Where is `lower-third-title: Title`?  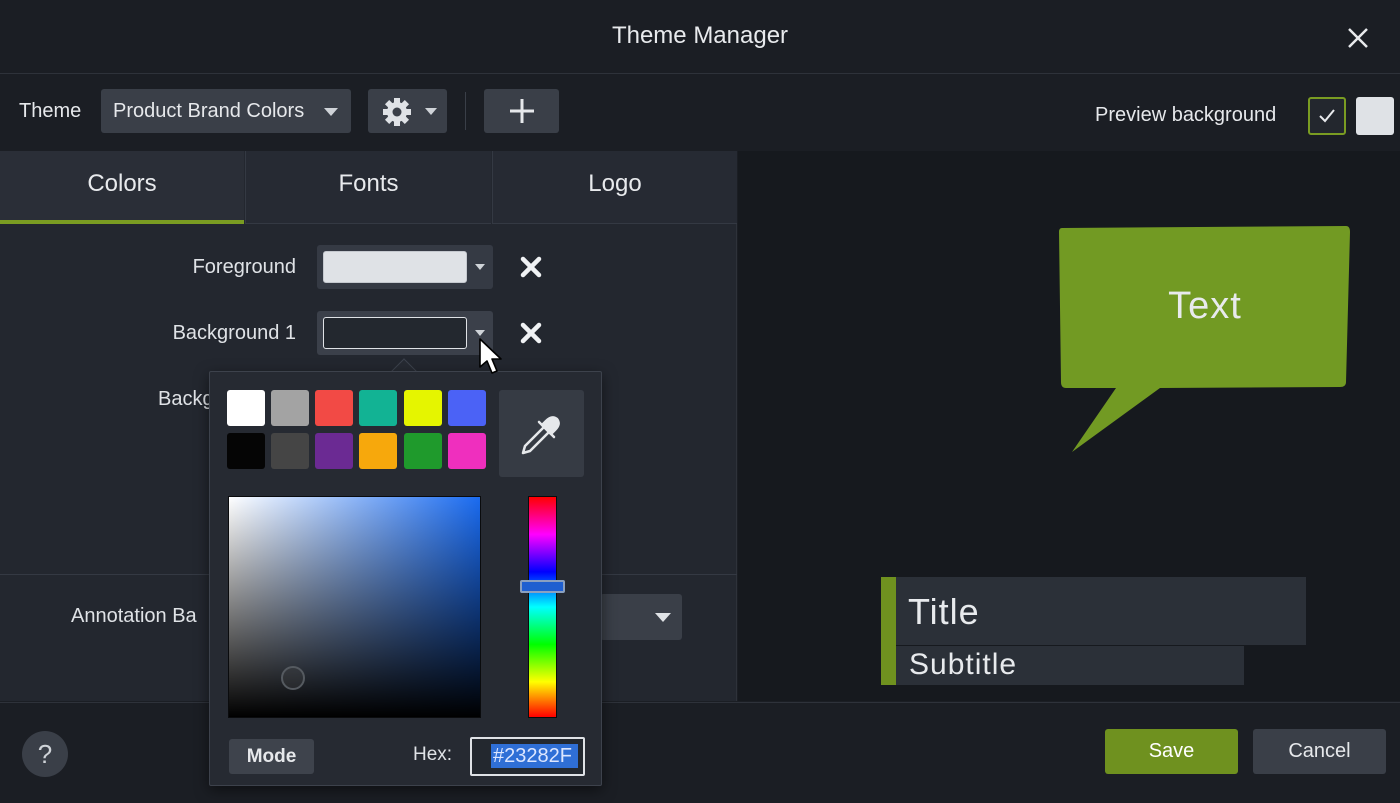
lower-third-title: Title is located at coordinates (944, 611).